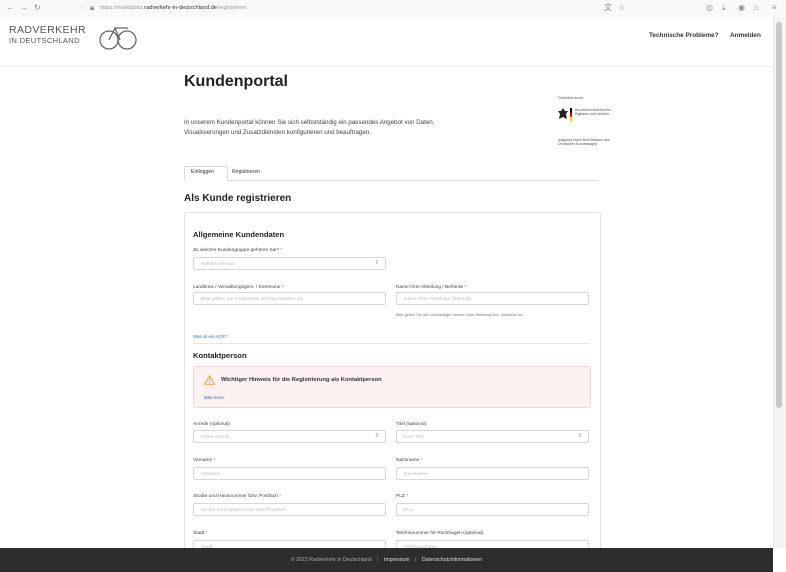 This screenshot has width=786, height=572. What do you see at coordinates (289, 436) in the screenshot?
I see `salutation-select: Keine Anrede ⇕` at bounding box center [289, 436].